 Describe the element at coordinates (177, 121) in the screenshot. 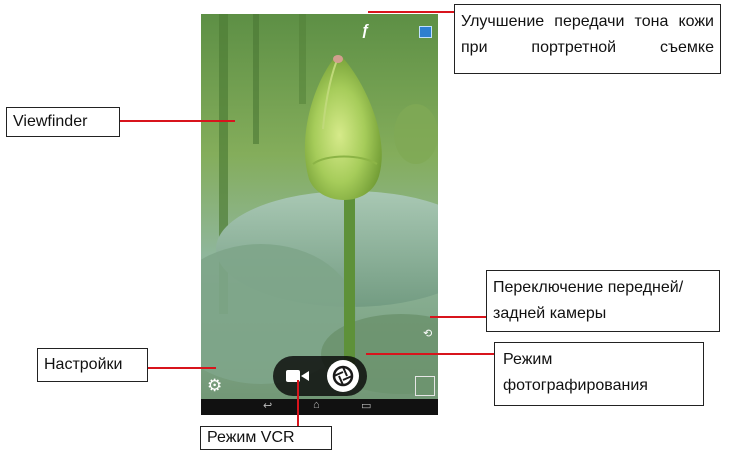

I see `leader-viewfinder` at that location.